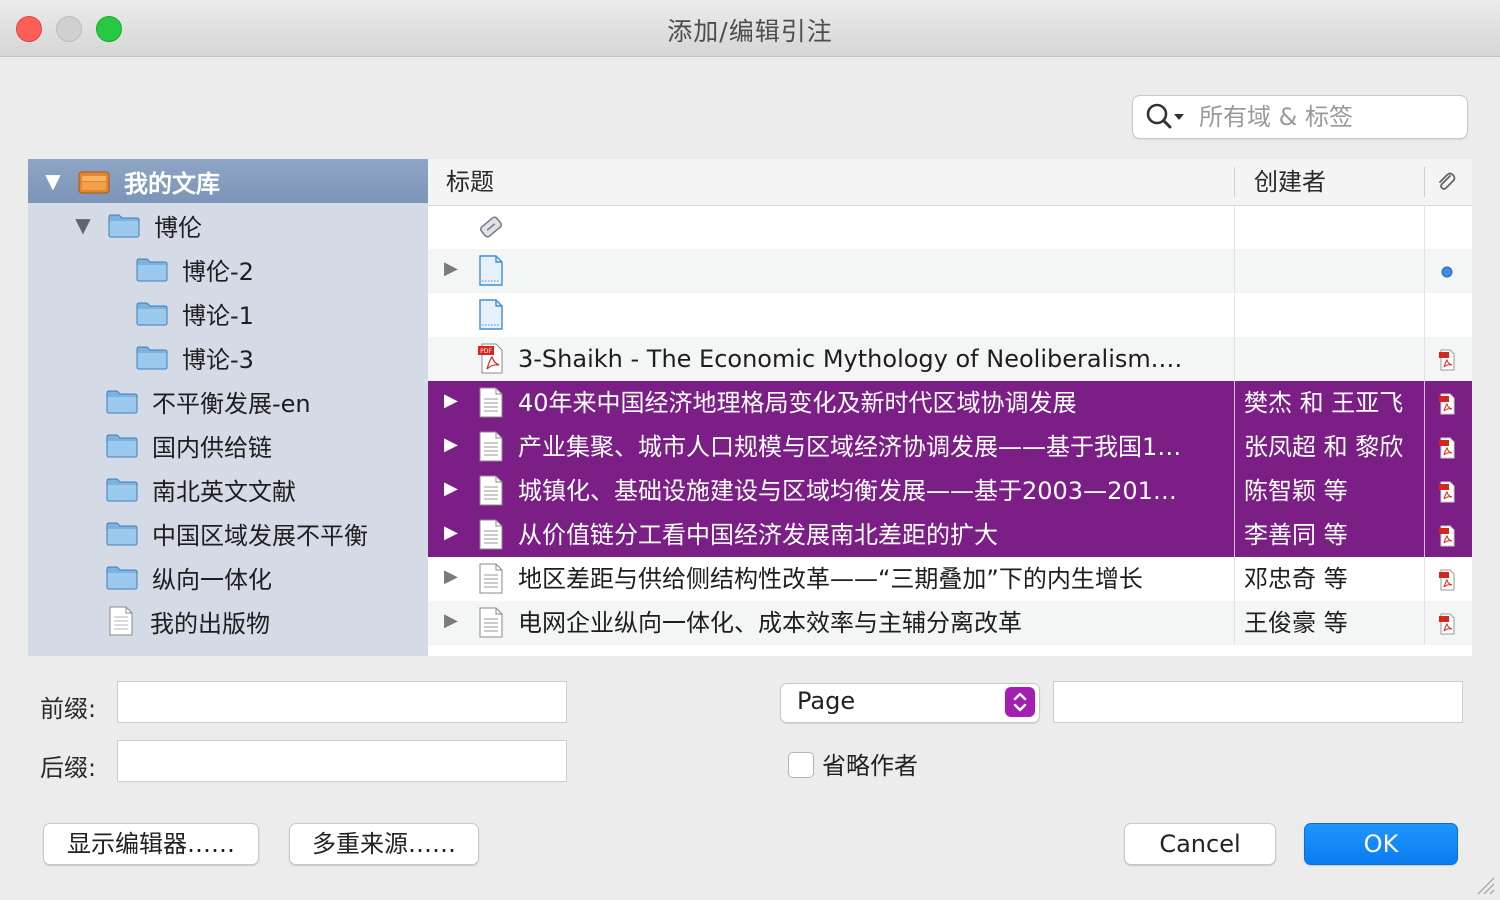 The width and height of the screenshot is (1500, 900). Describe the element at coordinates (1296, 491) in the screenshot. I see `row-creator: 陈智颖 等` at that location.